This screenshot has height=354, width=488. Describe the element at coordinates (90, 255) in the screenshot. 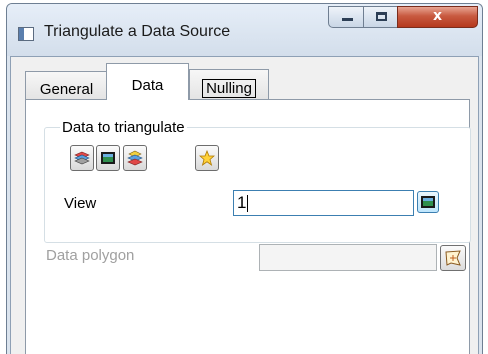

I see `data-polygon-label: Data polygon` at that location.